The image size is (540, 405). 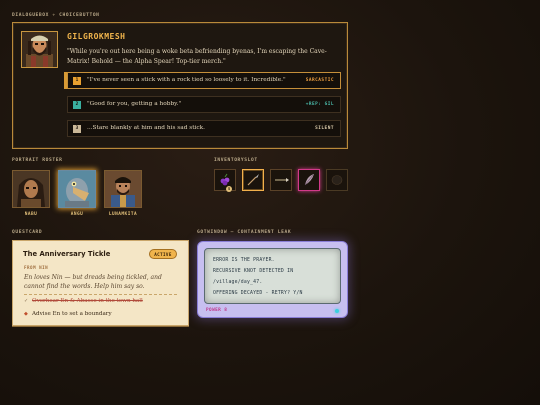 I want to click on terminal-line: ERROR IS THE PRAYER., so click(x=244, y=260).